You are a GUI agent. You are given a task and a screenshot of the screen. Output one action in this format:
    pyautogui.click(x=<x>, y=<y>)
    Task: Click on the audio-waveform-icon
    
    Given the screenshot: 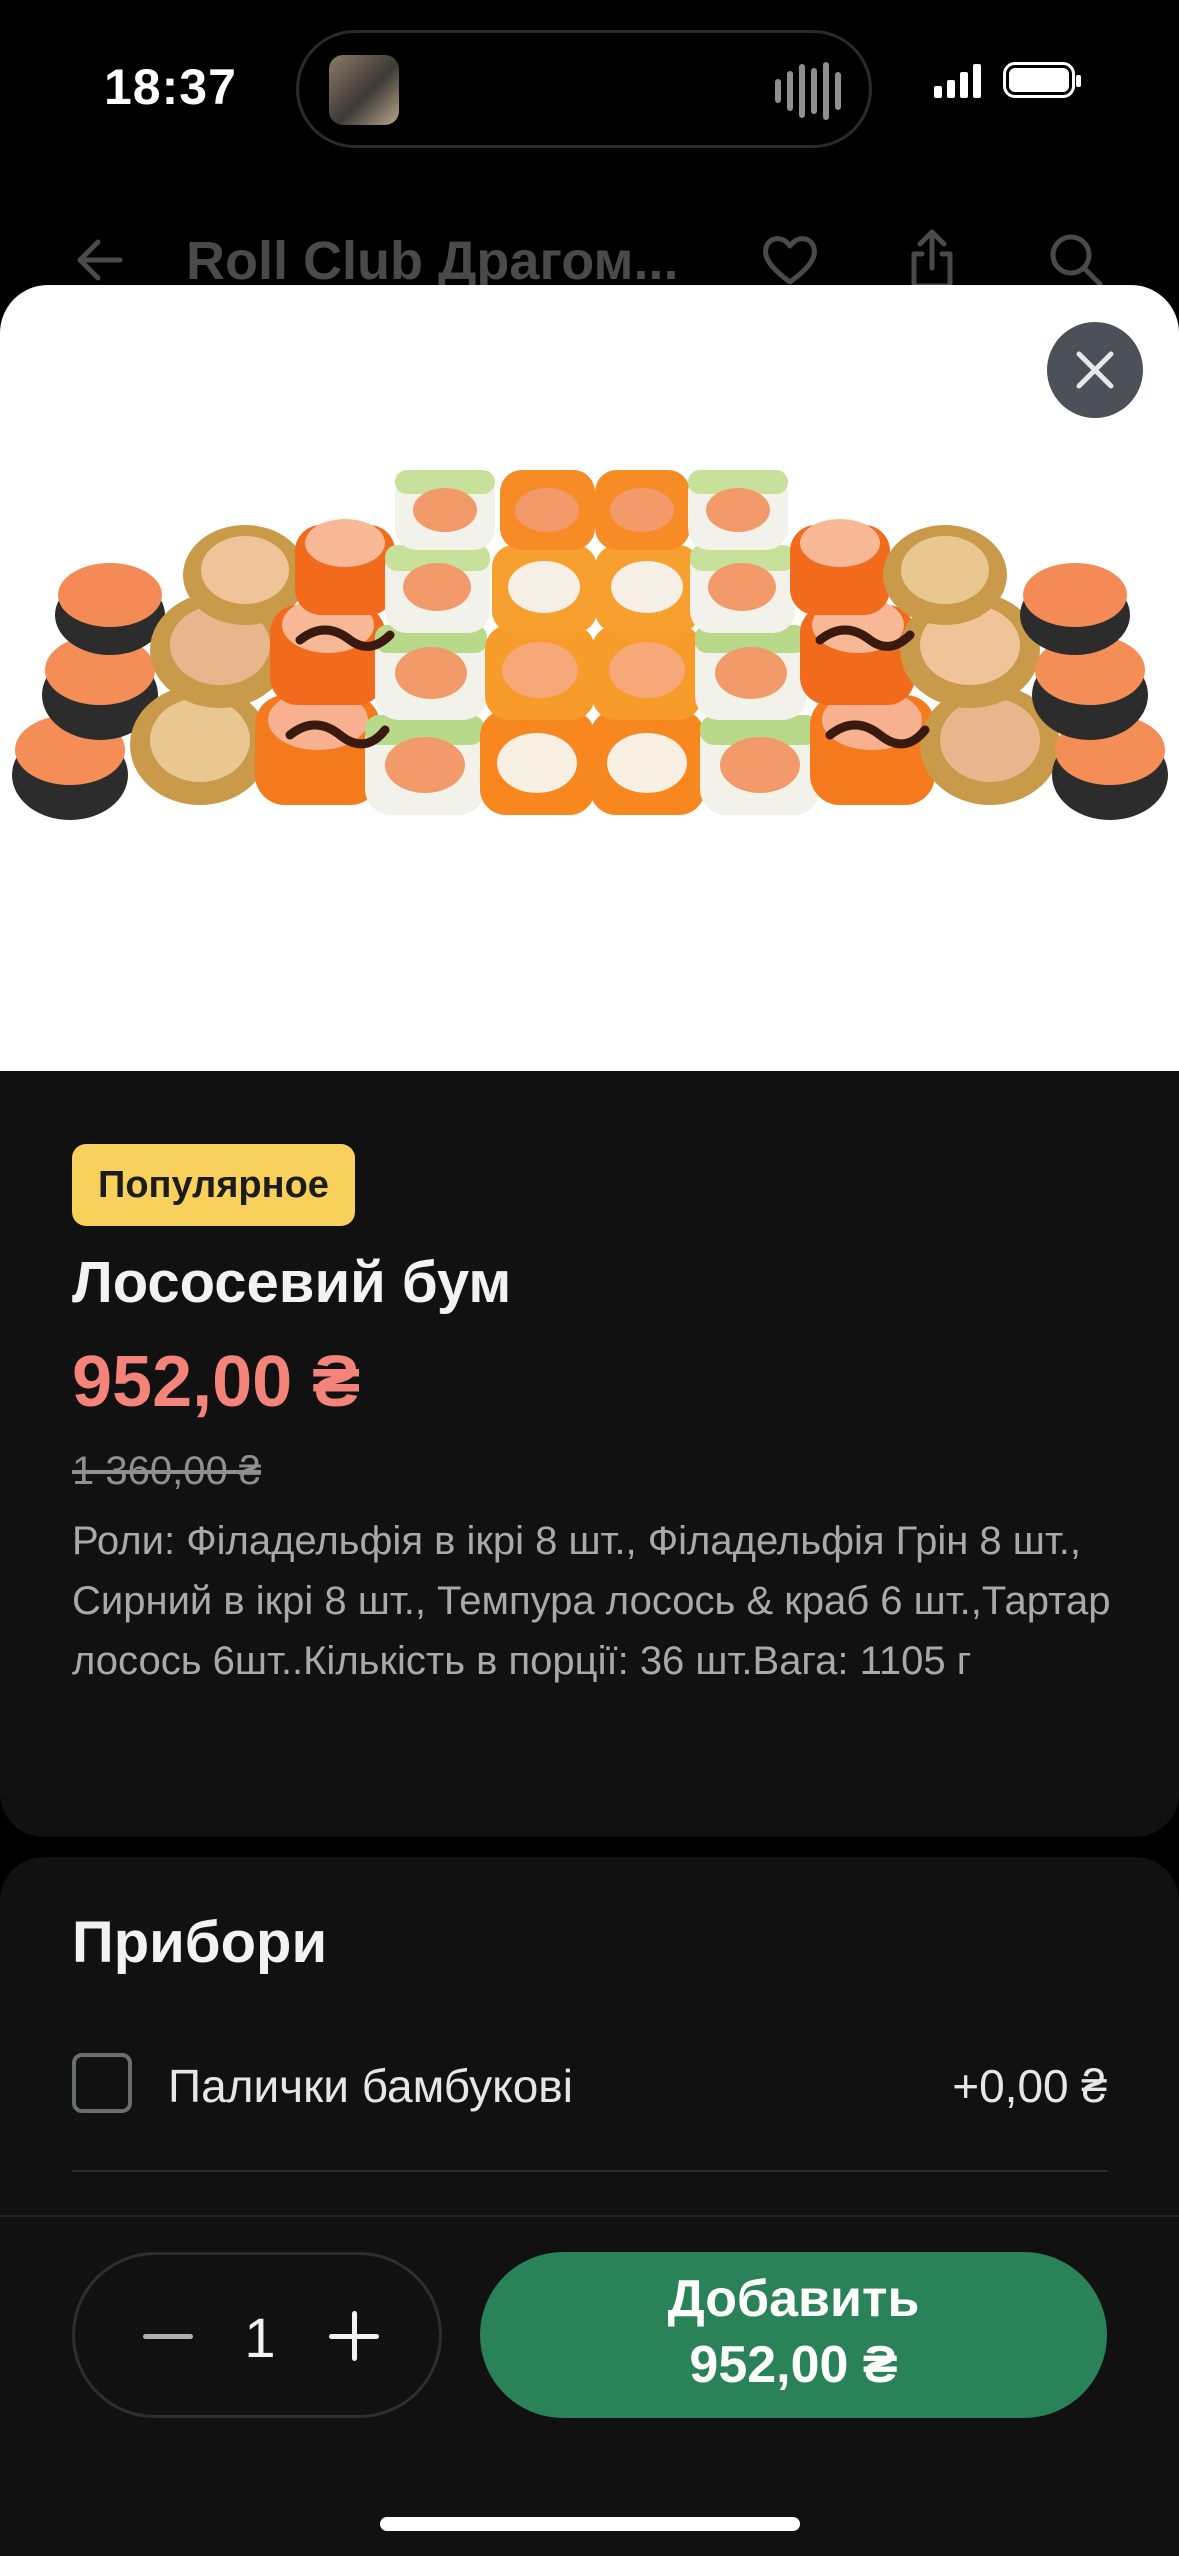 What is the action you would take?
    pyautogui.click(x=808, y=91)
    